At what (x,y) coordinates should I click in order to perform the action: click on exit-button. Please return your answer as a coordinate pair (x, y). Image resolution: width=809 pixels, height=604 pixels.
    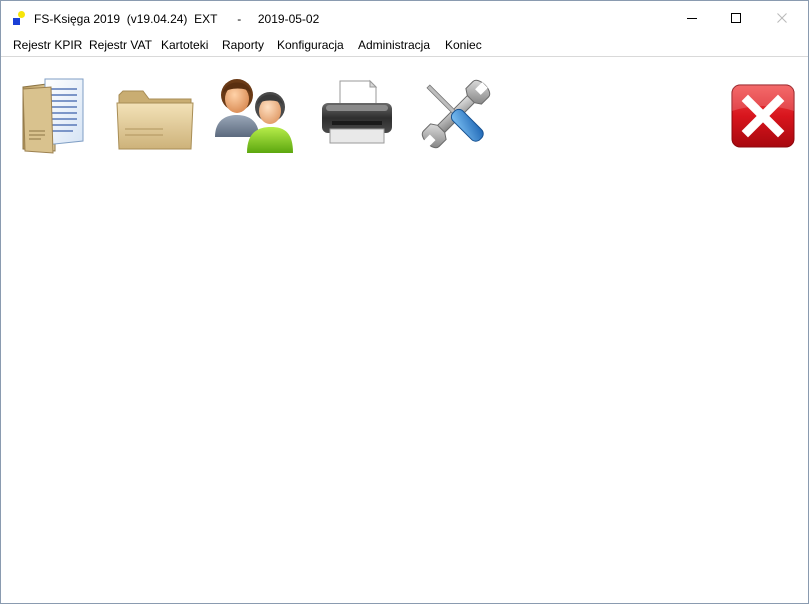
    Looking at the image, I should click on (763, 116).